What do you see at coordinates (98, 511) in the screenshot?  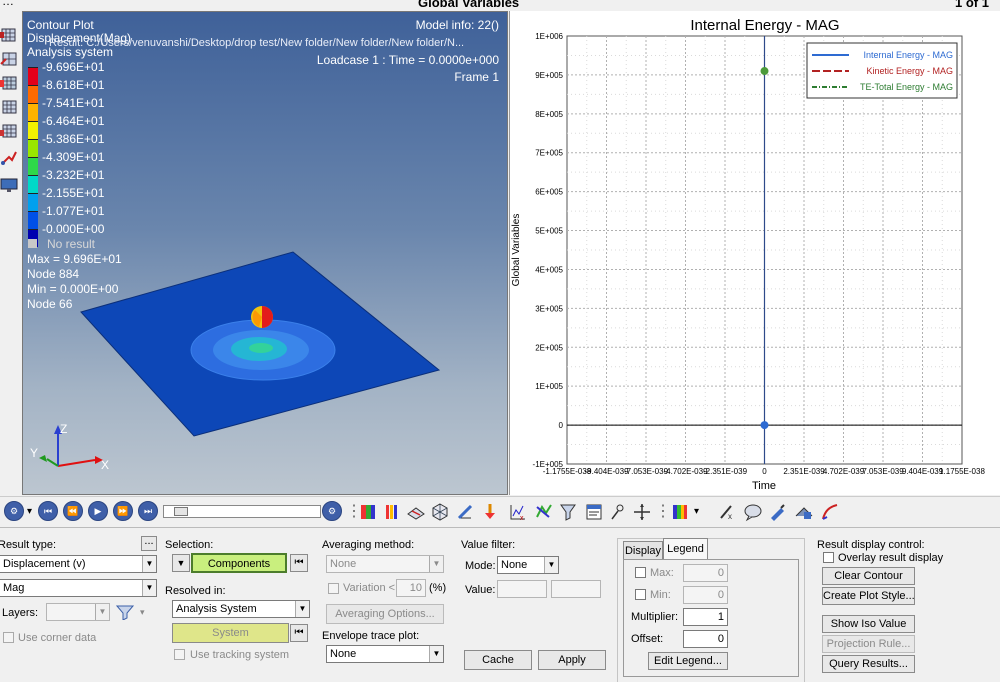 I see `play-button: ▶` at bounding box center [98, 511].